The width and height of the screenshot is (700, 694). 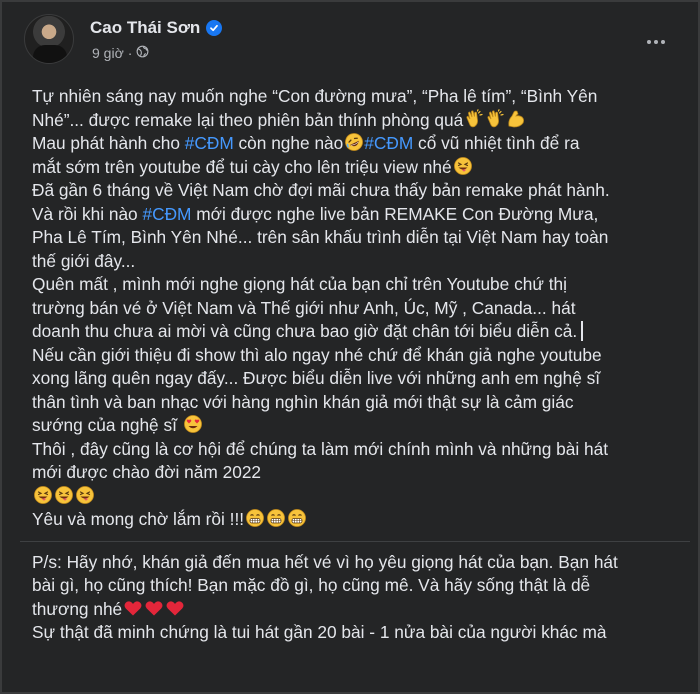 I want to click on globe-icon, so click(x=142, y=53).